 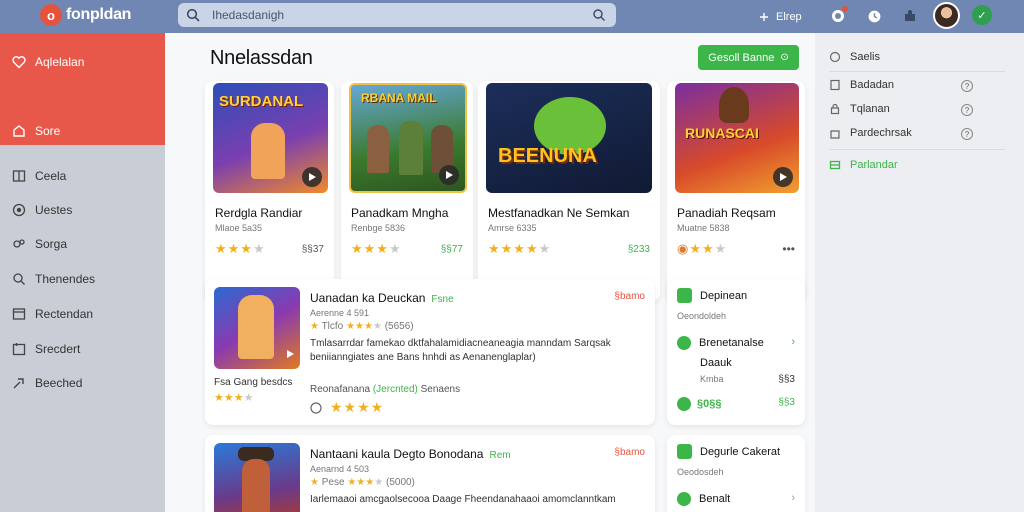 I want to click on home-icon, so click(x=19, y=131).